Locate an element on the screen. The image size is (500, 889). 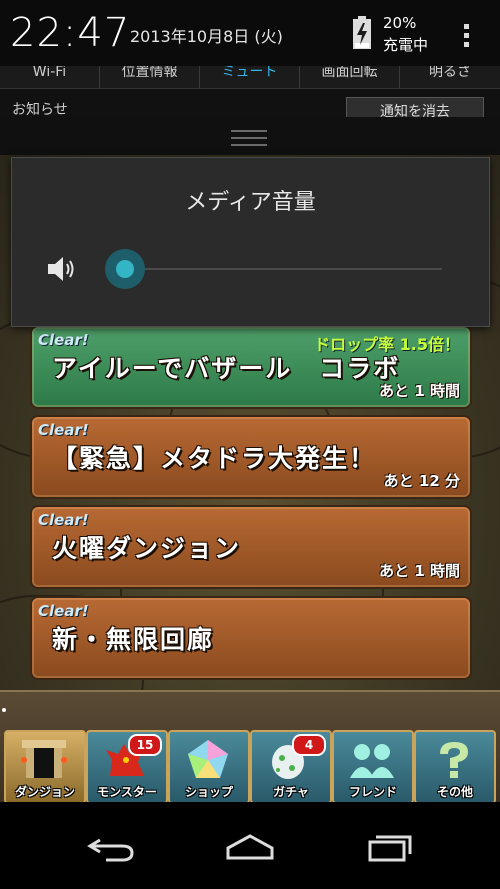
menu-other-button: その他 is located at coordinates (455, 767).